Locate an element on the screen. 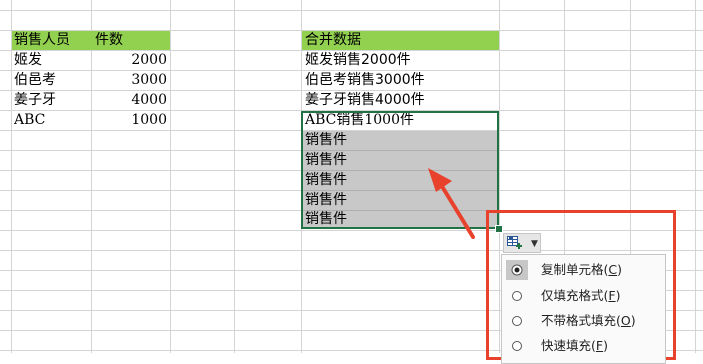  menu-item-copy-cells: 复制单元格(C) is located at coordinates (583, 270).